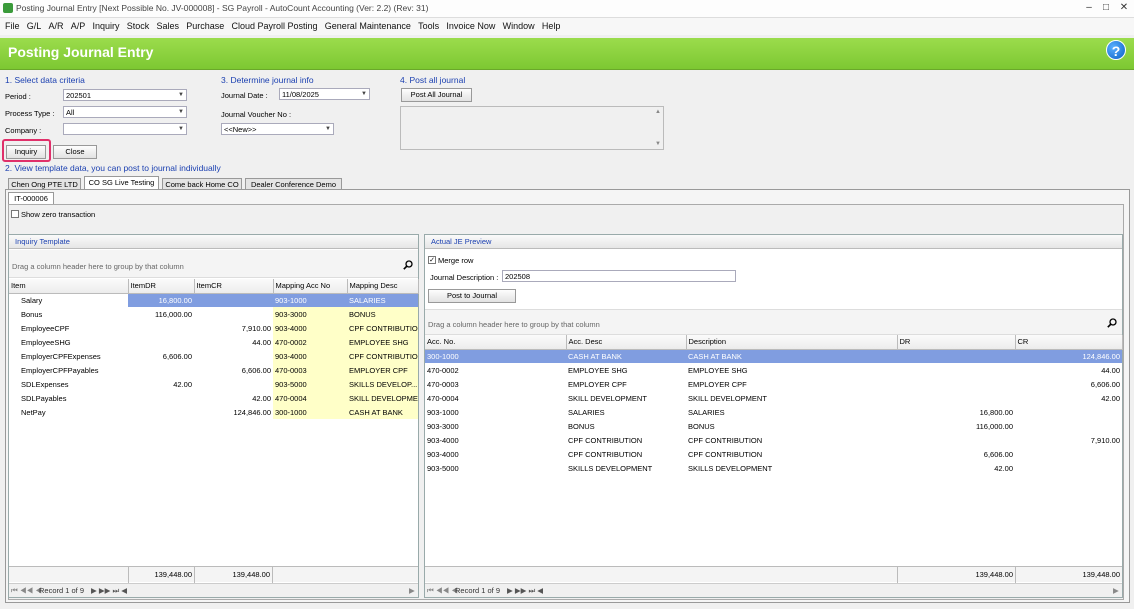 The height and width of the screenshot is (609, 1134). What do you see at coordinates (240, 129) in the screenshot?
I see `voucher-value: <<New>>` at bounding box center [240, 129].